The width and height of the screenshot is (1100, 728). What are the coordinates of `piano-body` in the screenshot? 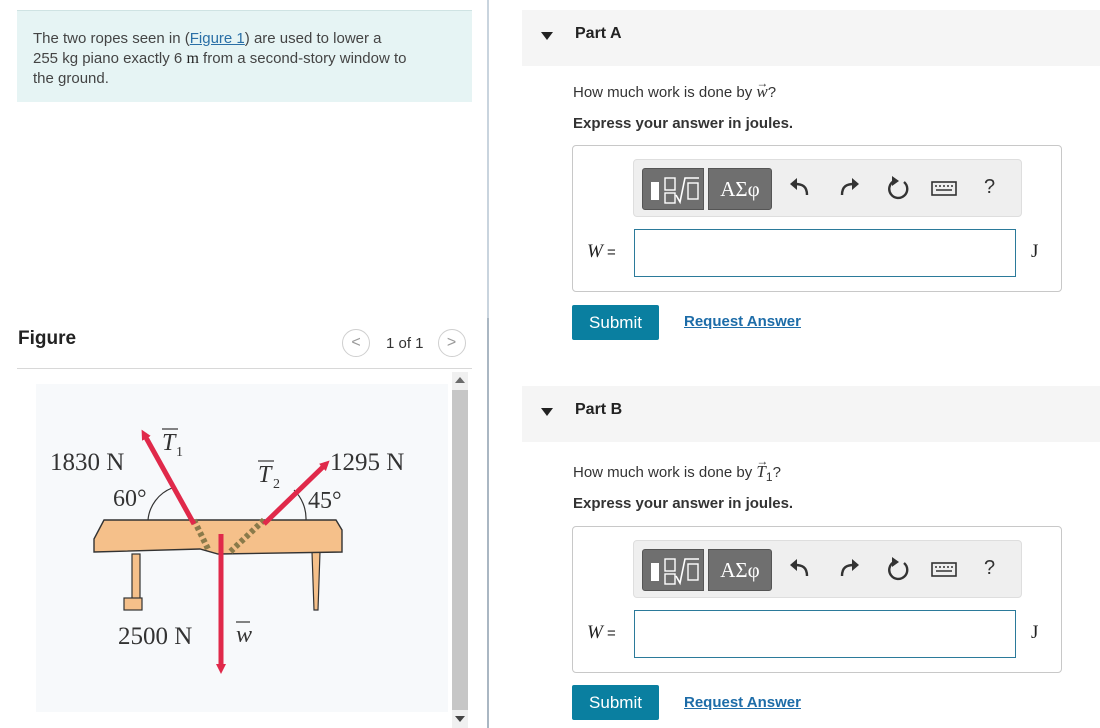 It's located at (218, 537).